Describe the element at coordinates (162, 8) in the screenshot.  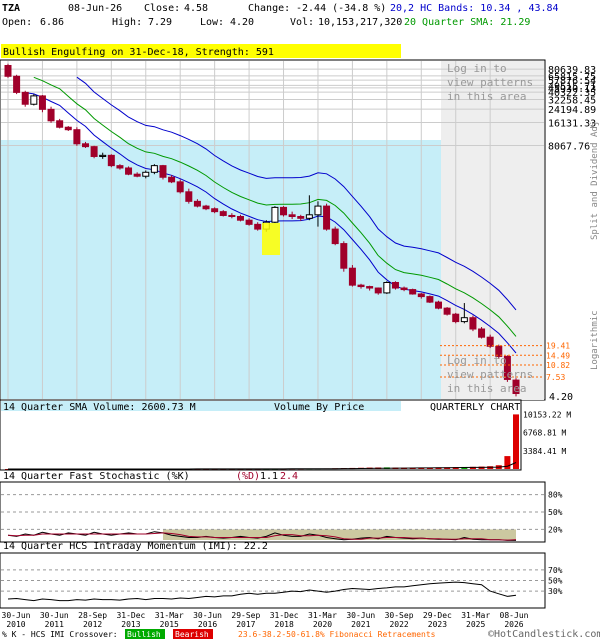
I see `close-label: Close:` at that location.